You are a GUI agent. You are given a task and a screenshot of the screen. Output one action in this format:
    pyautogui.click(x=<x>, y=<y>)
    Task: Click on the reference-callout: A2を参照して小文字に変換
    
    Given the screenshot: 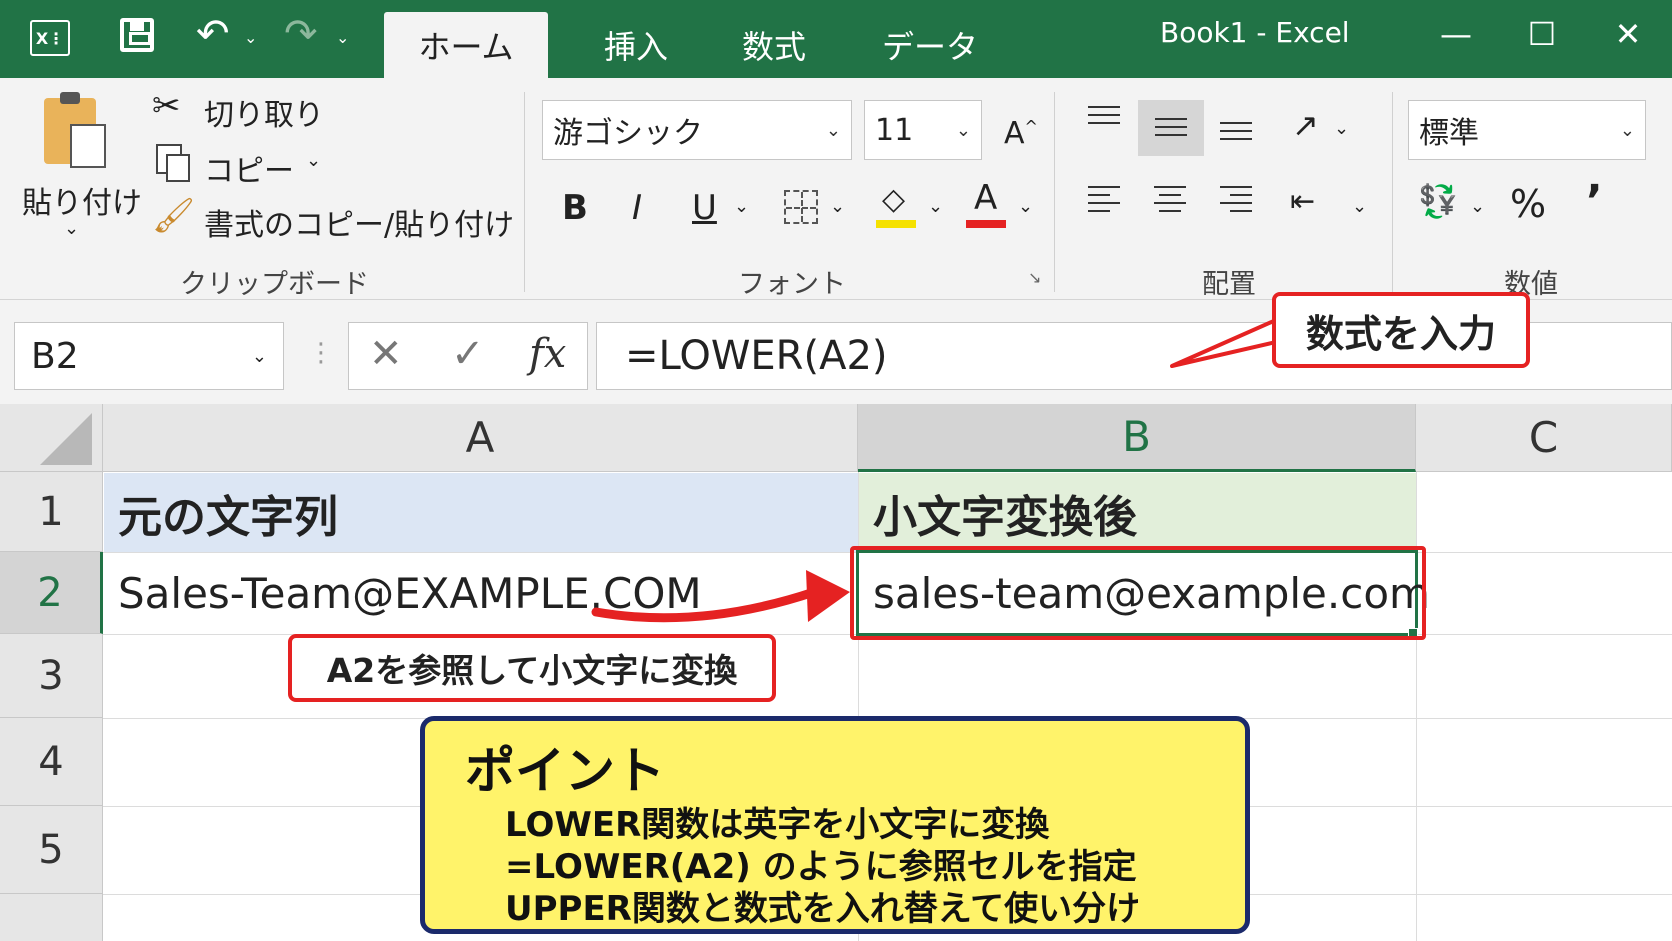 What is the action you would take?
    pyautogui.click(x=532, y=668)
    